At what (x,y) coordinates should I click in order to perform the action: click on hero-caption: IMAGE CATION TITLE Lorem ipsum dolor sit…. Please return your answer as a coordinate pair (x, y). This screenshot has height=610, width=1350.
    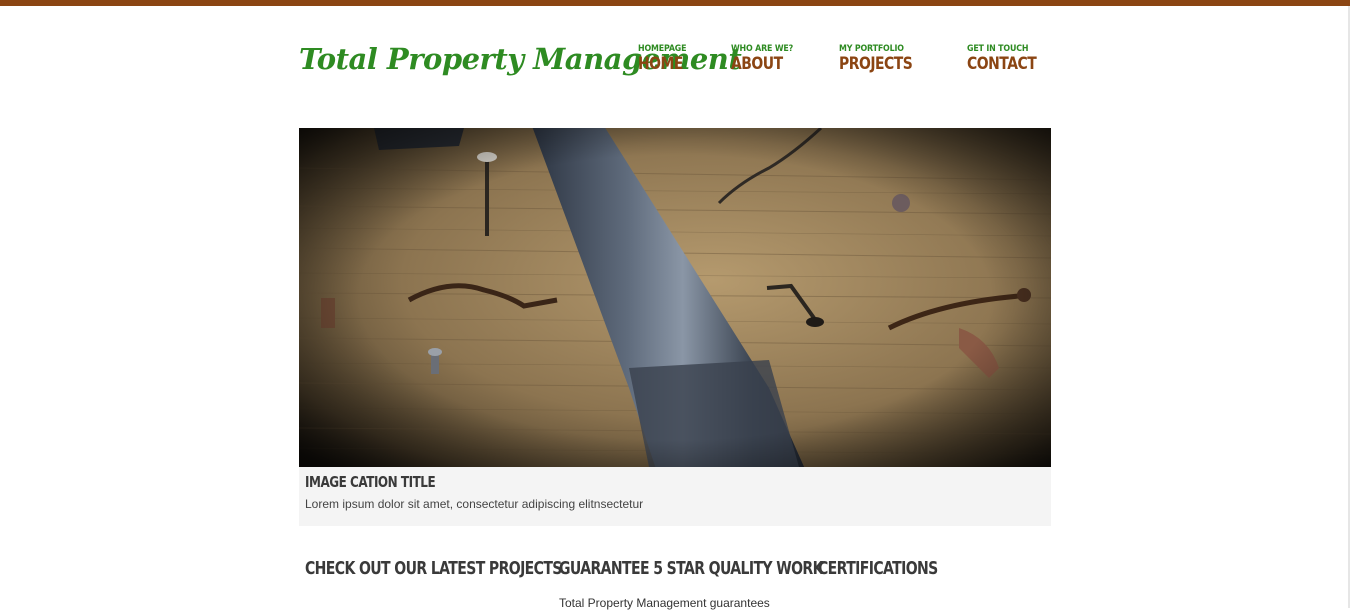
    Looking at the image, I should click on (675, 496).